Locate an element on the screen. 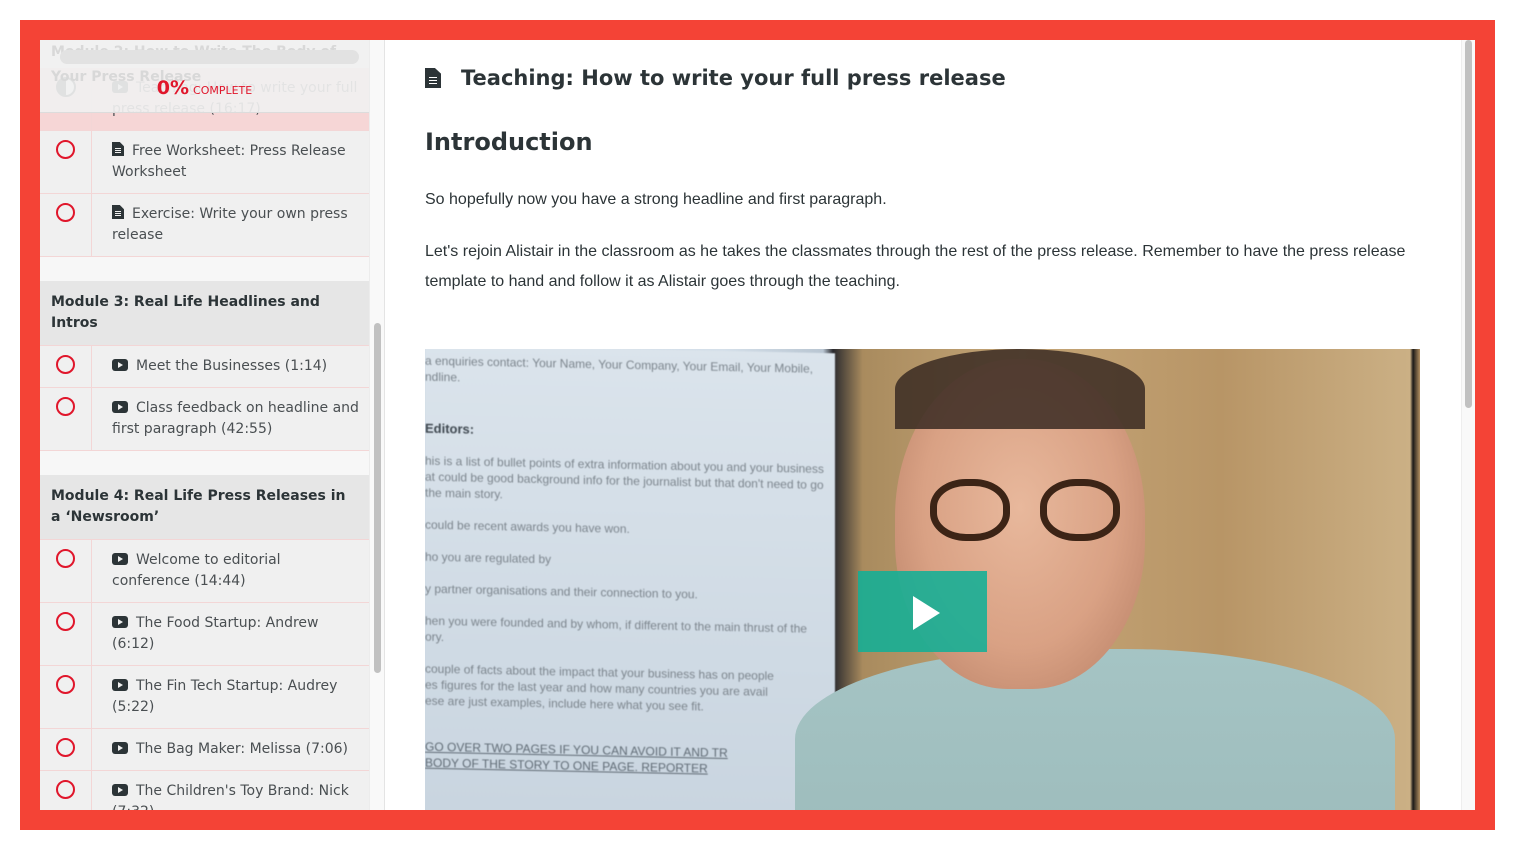  video-frame-text-line: could be recent awards you have won. is located at coordinates (527, 526).